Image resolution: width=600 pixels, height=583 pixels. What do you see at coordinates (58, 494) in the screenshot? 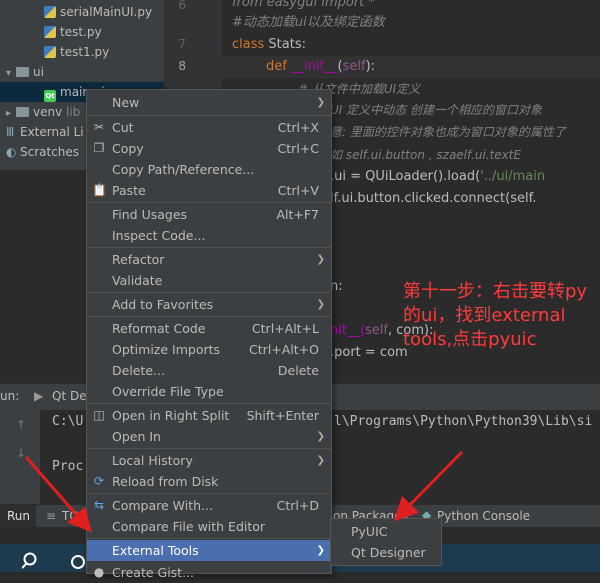
I see `annotation-arrow-left` at bounding box center [58, 494].